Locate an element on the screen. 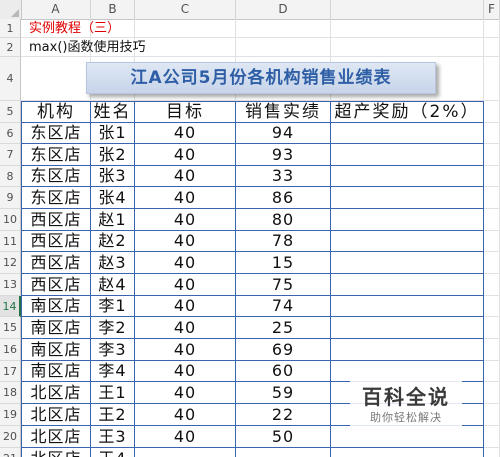  table-cell: 王3 is located at coordinates (113, 437).